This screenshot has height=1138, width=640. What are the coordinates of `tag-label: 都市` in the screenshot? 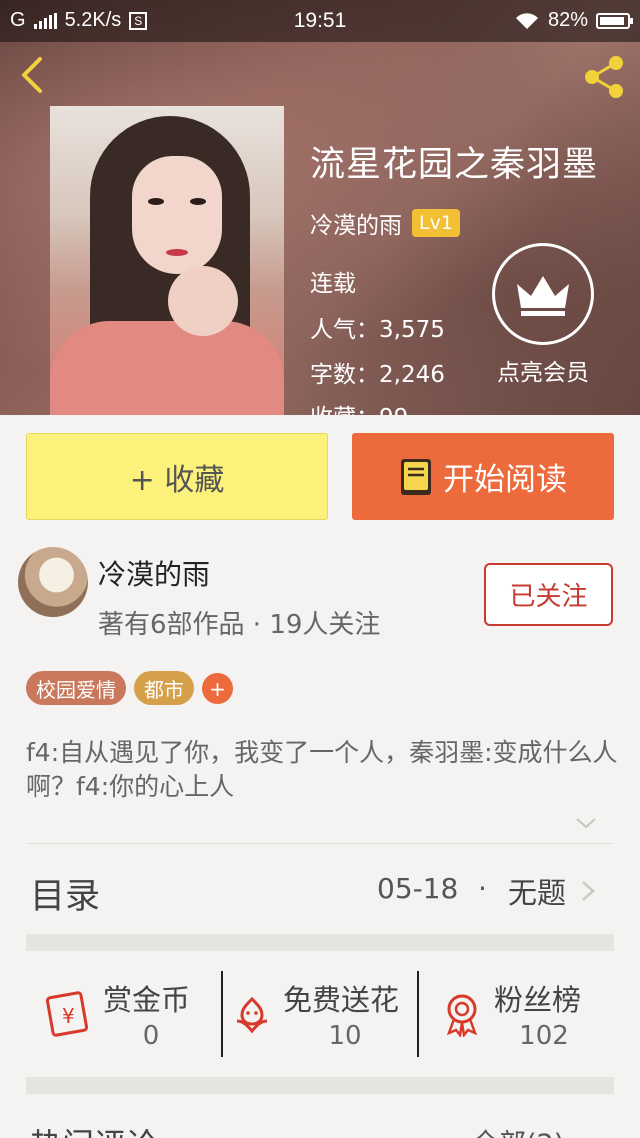 It's located at (164, 689).